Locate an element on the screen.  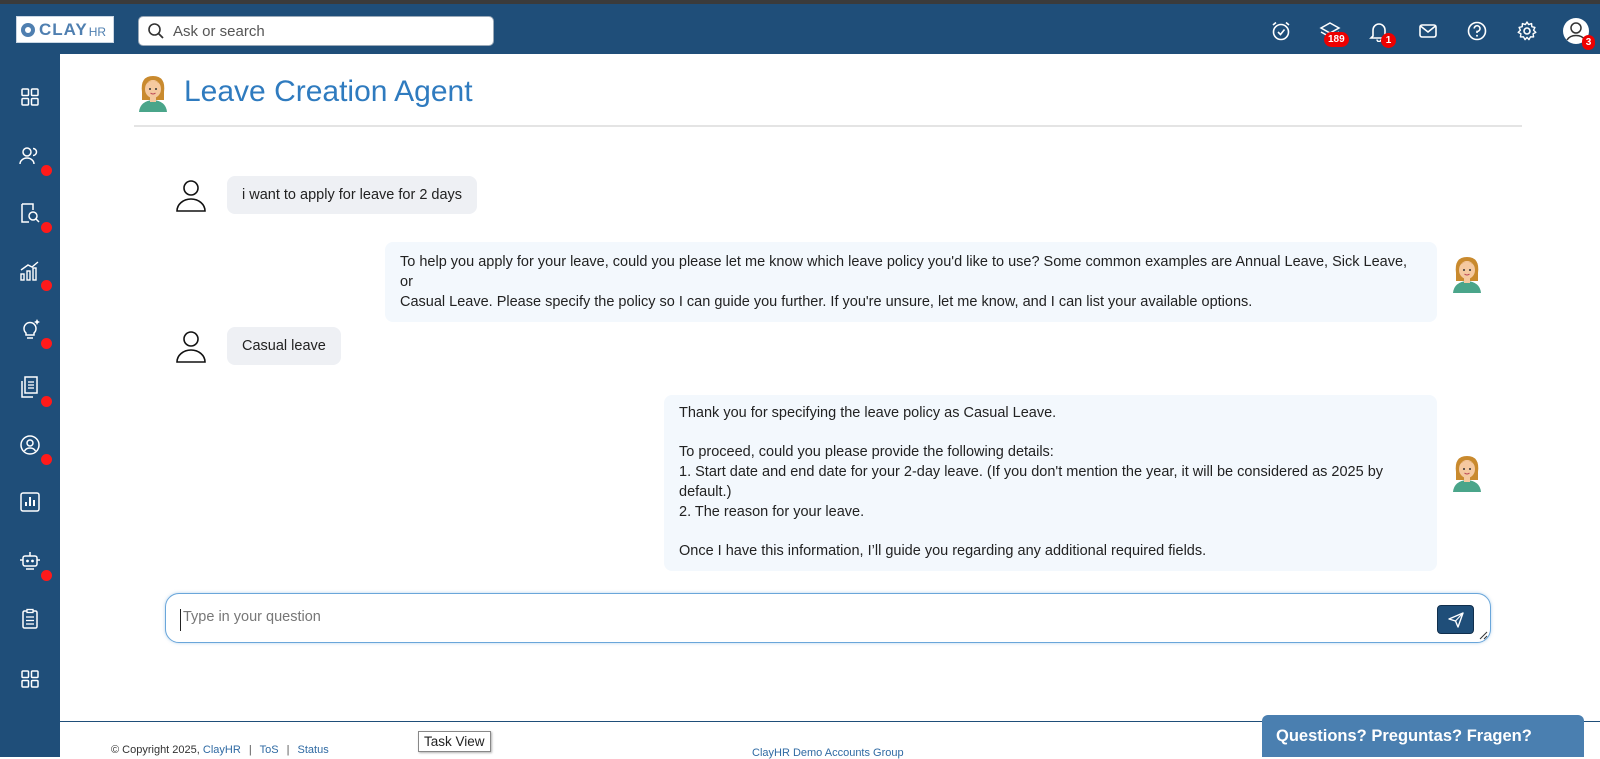
logo-mark-icon is located at coordinates (28, 29).